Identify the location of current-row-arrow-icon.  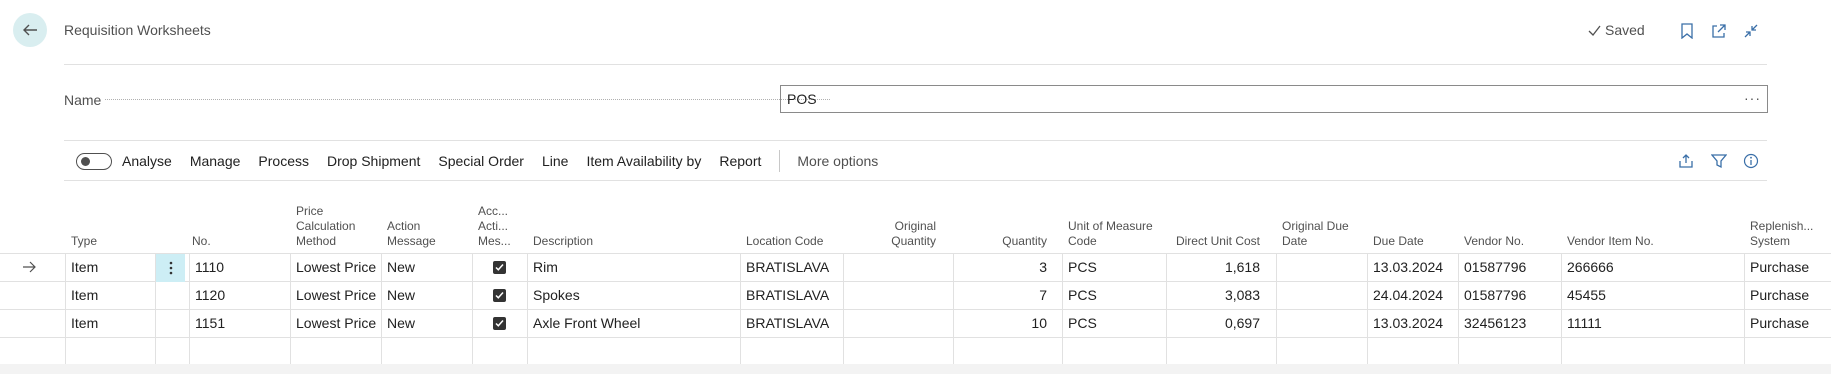
(32, 267).